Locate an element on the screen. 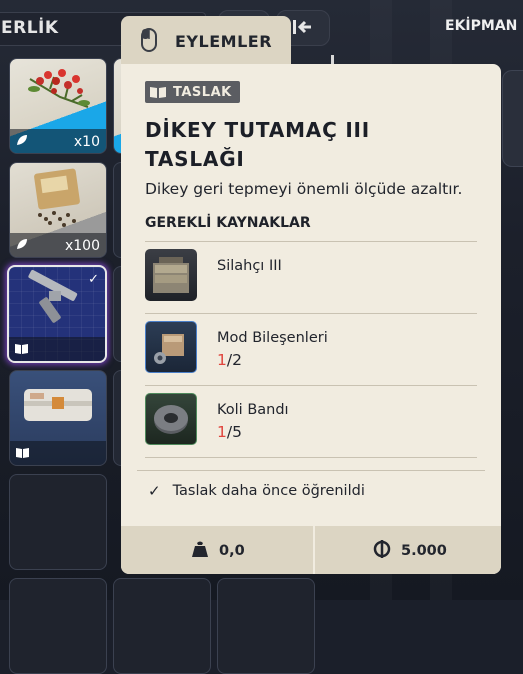 The height and width of the screenshot is (674, 523). blueprint-badge: TASLAK is located at coordinates (192, 92).